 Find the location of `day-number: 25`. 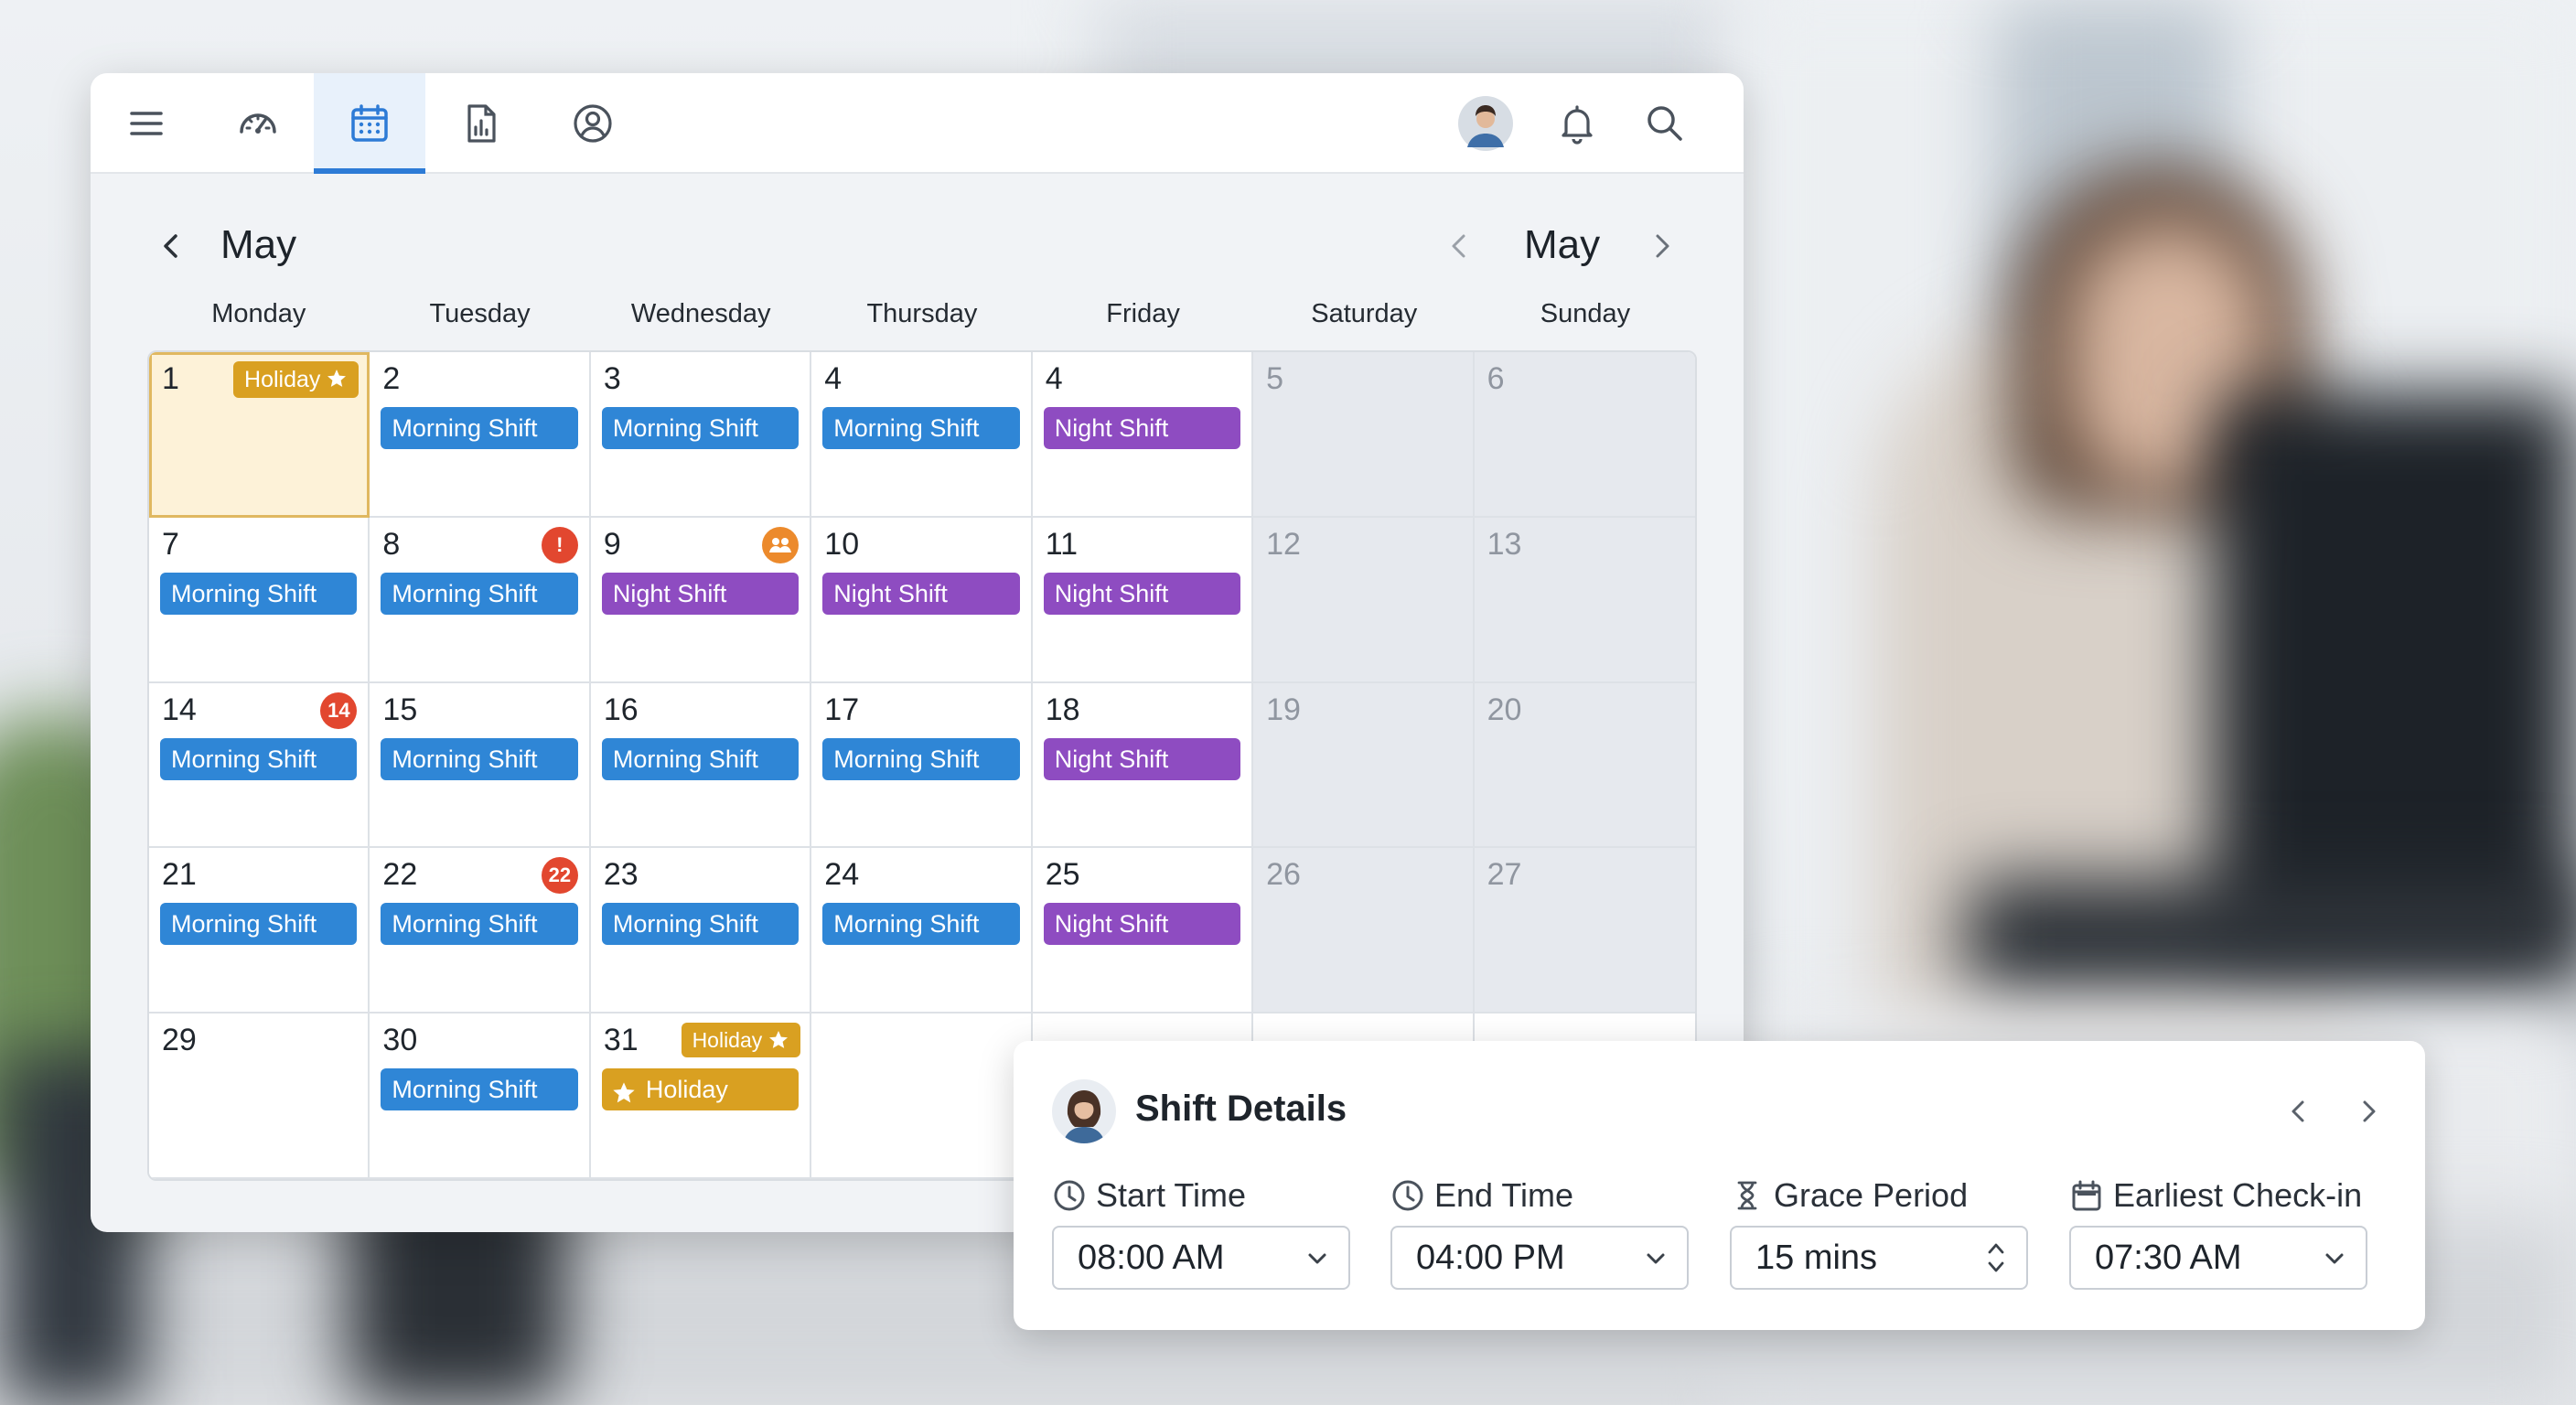

day-number: 25 is located at coordinates (1063, 875).